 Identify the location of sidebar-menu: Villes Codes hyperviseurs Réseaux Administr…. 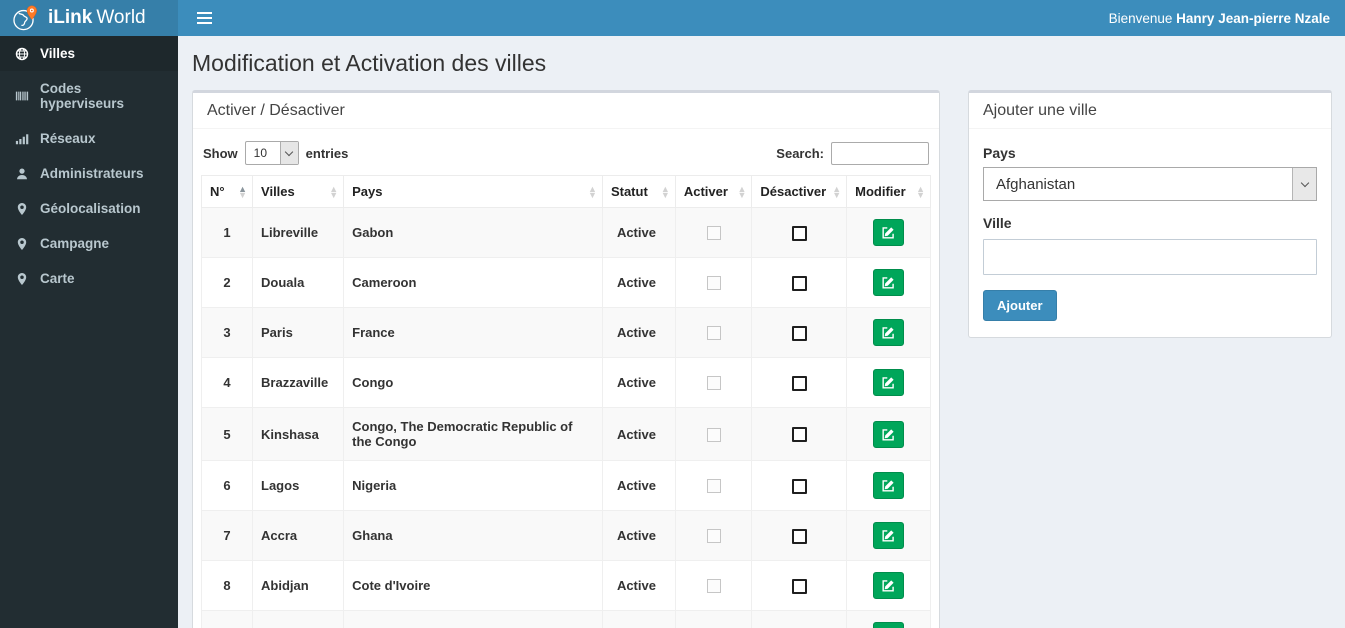
(89, 166).